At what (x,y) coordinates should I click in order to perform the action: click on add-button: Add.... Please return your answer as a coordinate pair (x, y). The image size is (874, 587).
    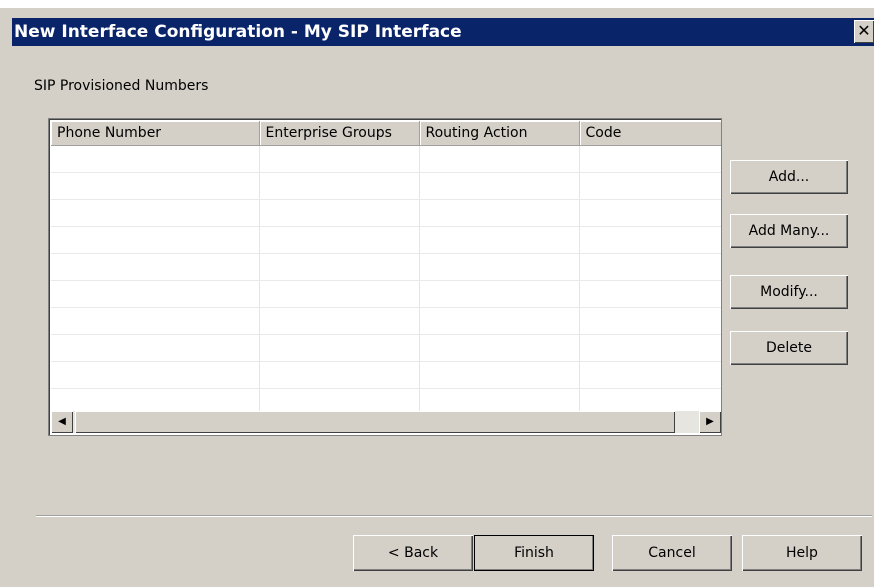
    Looking at the image, I should click on (789, 177).